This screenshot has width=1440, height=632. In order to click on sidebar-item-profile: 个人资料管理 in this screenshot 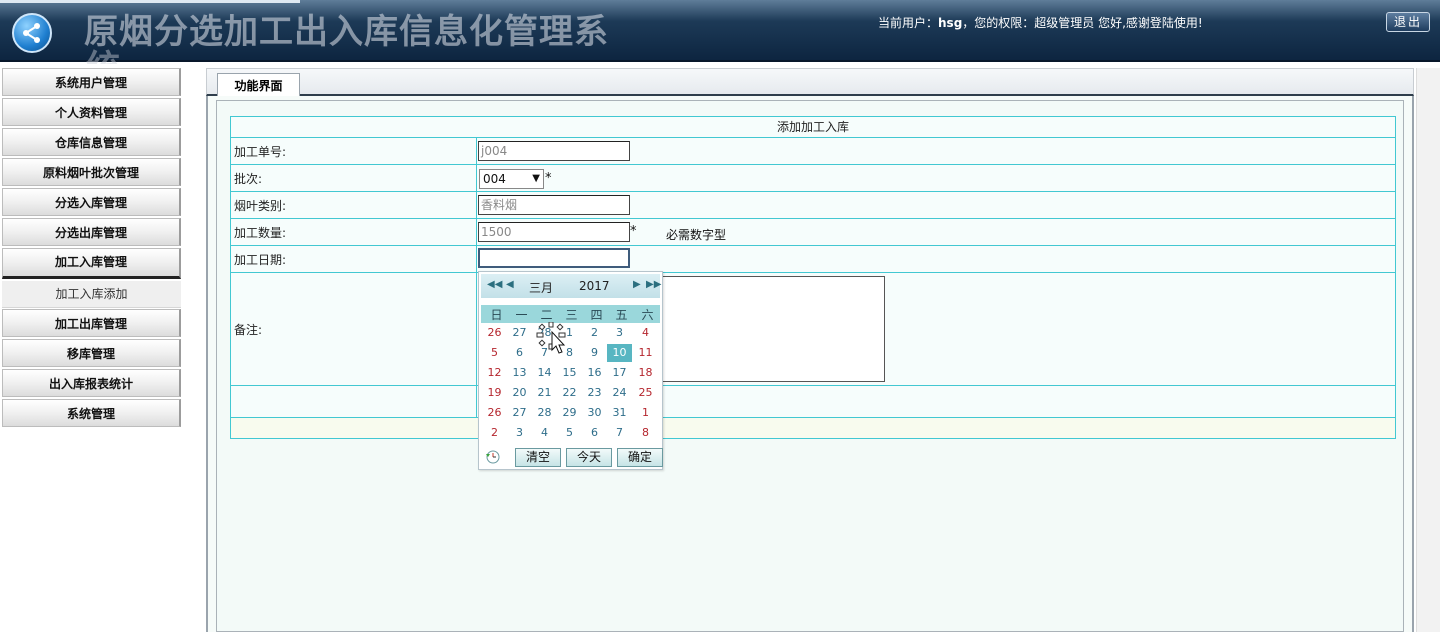, I will do `click(91, 112)`.